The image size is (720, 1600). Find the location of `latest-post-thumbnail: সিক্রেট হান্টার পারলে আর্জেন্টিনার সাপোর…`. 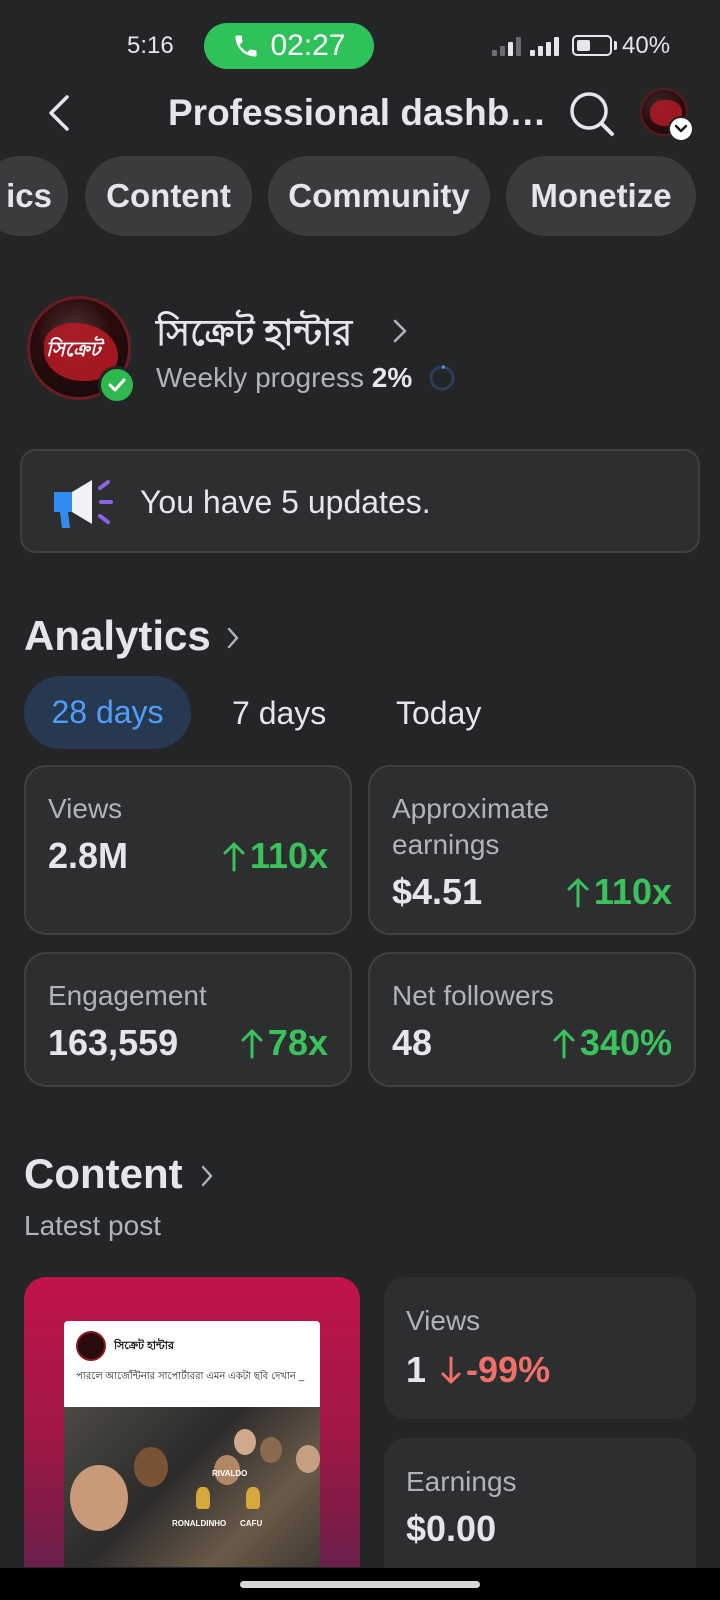

latest-post-thumbnail: সিক্রেট হান্টার পারলে আর্জেন্টিনার সাপোর… is located at coordinates (192, 1422).